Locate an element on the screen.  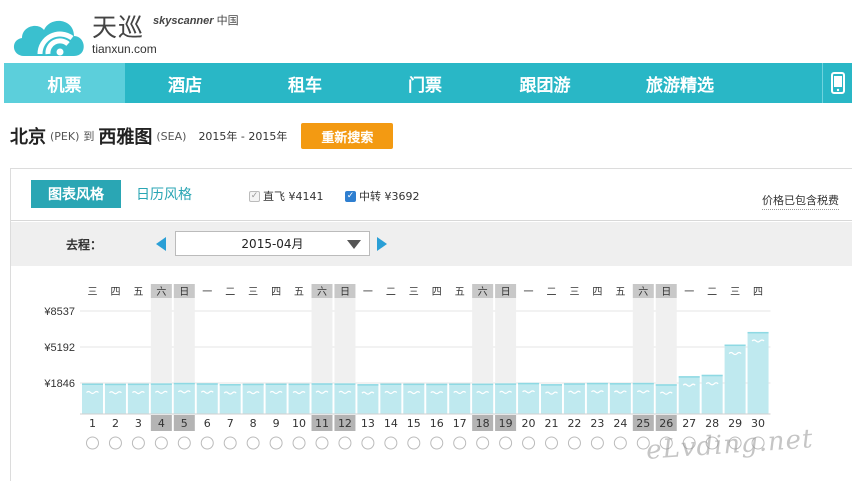
day-label: 7 is located at coordinates (230, 423).